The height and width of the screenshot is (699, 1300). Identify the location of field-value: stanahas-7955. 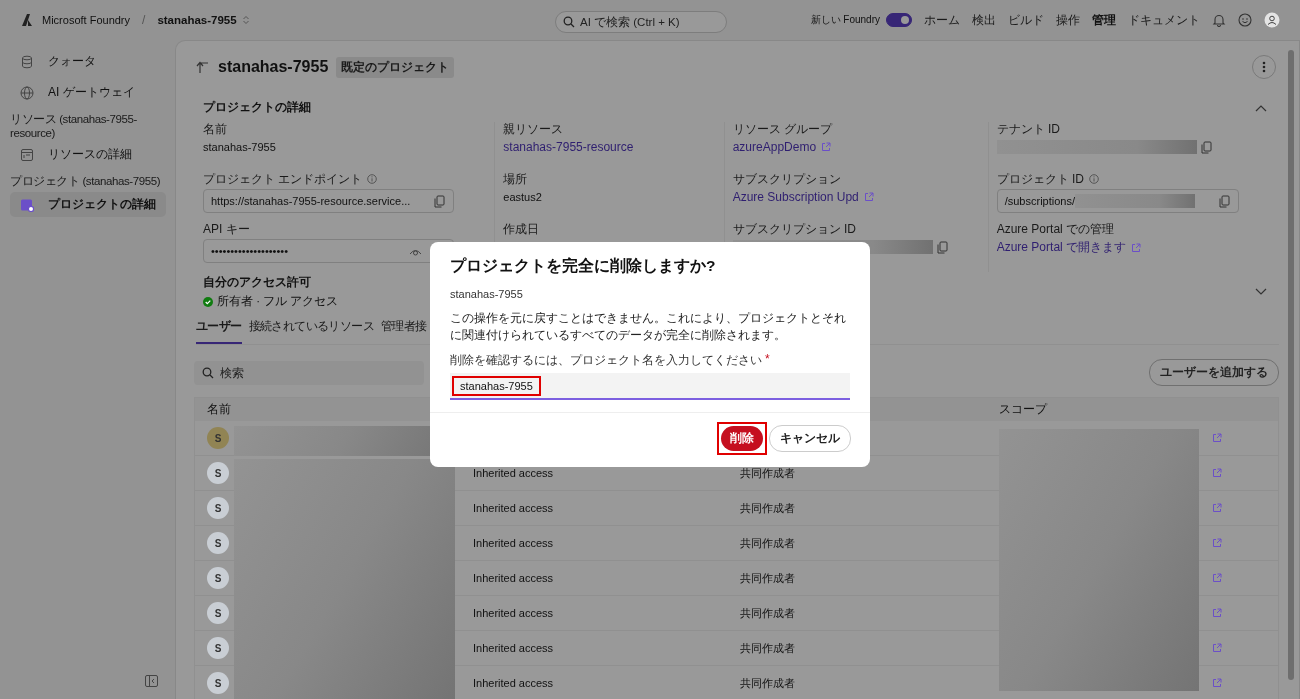
(240, 147).